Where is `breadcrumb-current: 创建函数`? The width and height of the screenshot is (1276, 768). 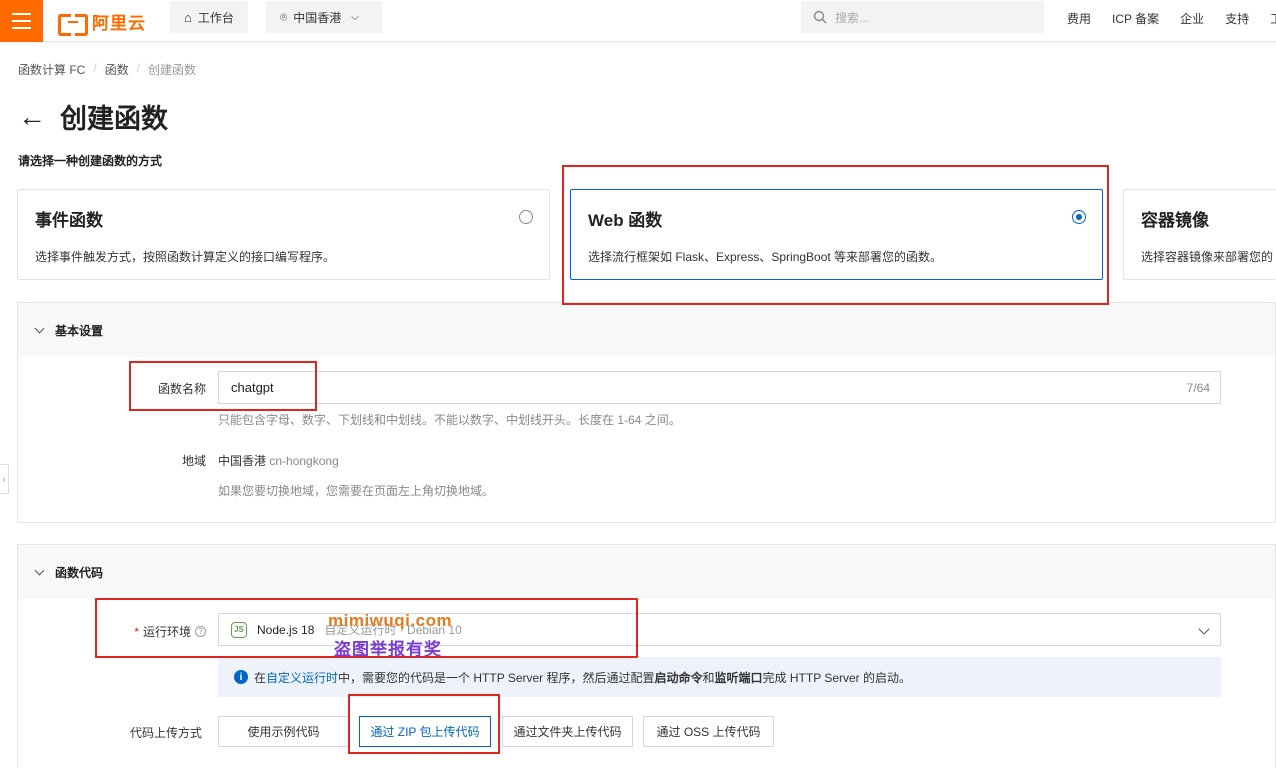
breadcrumb-current: 创建函数 is located at coordinates (172, 70).